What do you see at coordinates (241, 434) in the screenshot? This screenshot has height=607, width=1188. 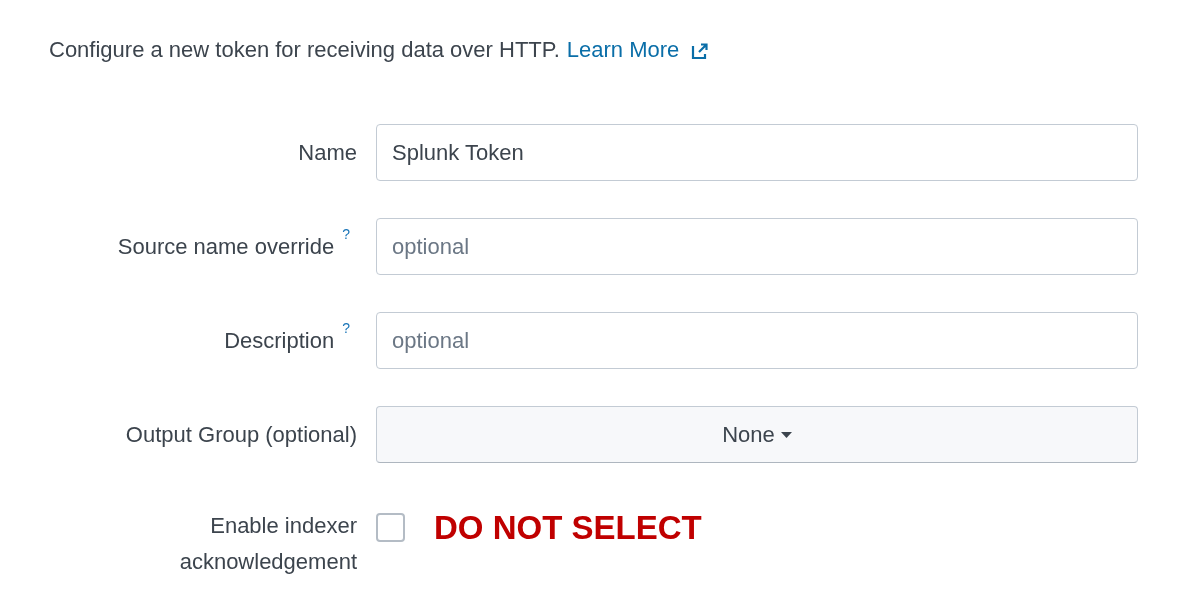 I see `field-label: Output Group (optional)` at bounding box center [241, 434].